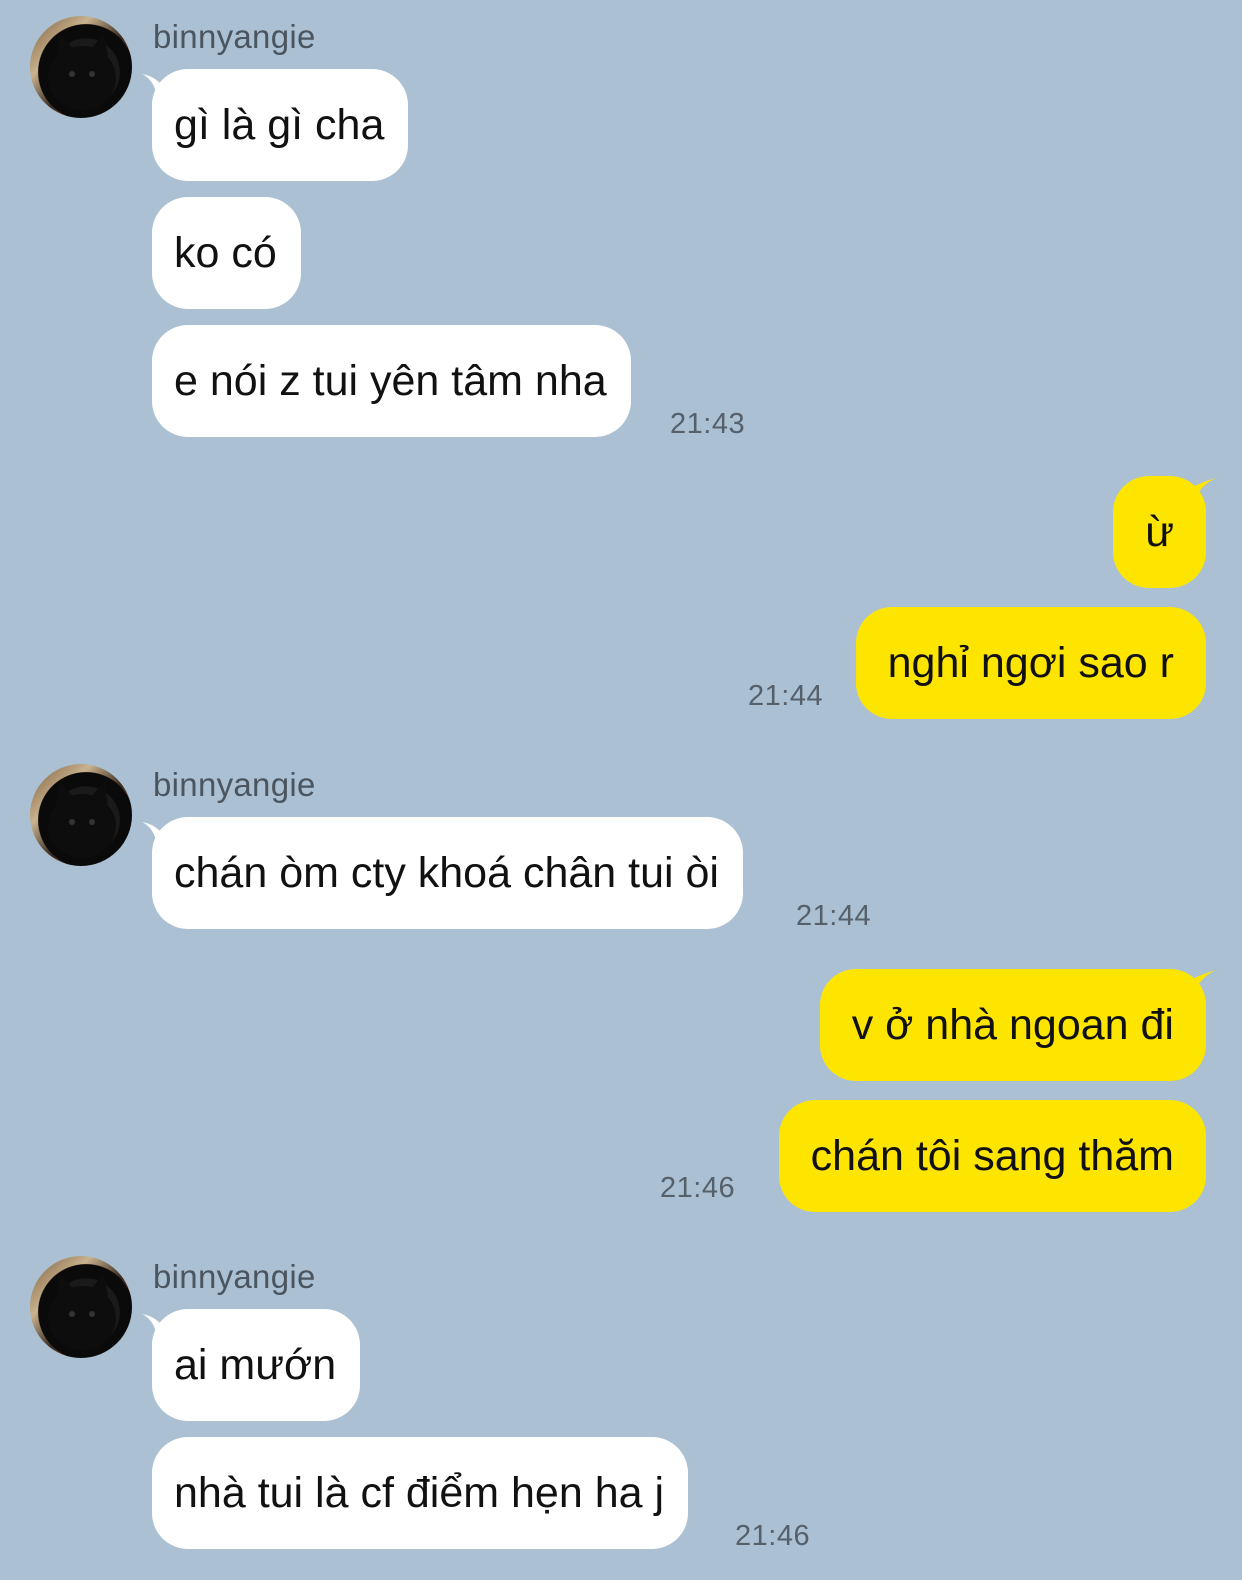 Image resolution: width=1242 pixels, height=1580 pixels. What do you see at coordinates (992, 1156) in the screenshot?
I see `message-bubble: chán tôi sang thăm` at bounding box center [992, 1156].